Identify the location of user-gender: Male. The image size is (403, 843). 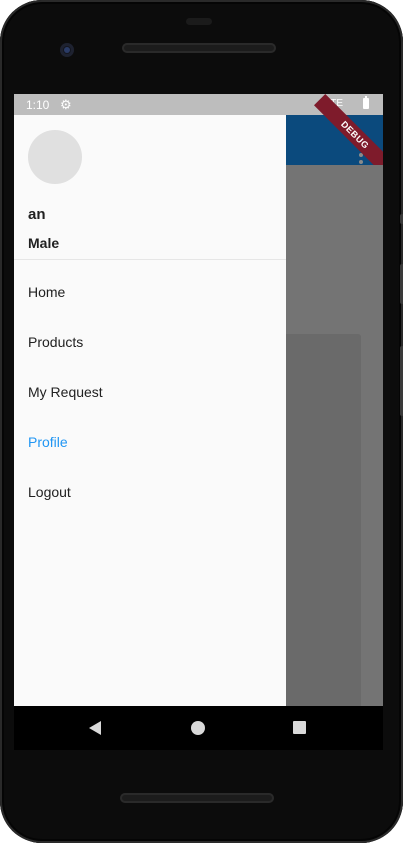
(44, 243).